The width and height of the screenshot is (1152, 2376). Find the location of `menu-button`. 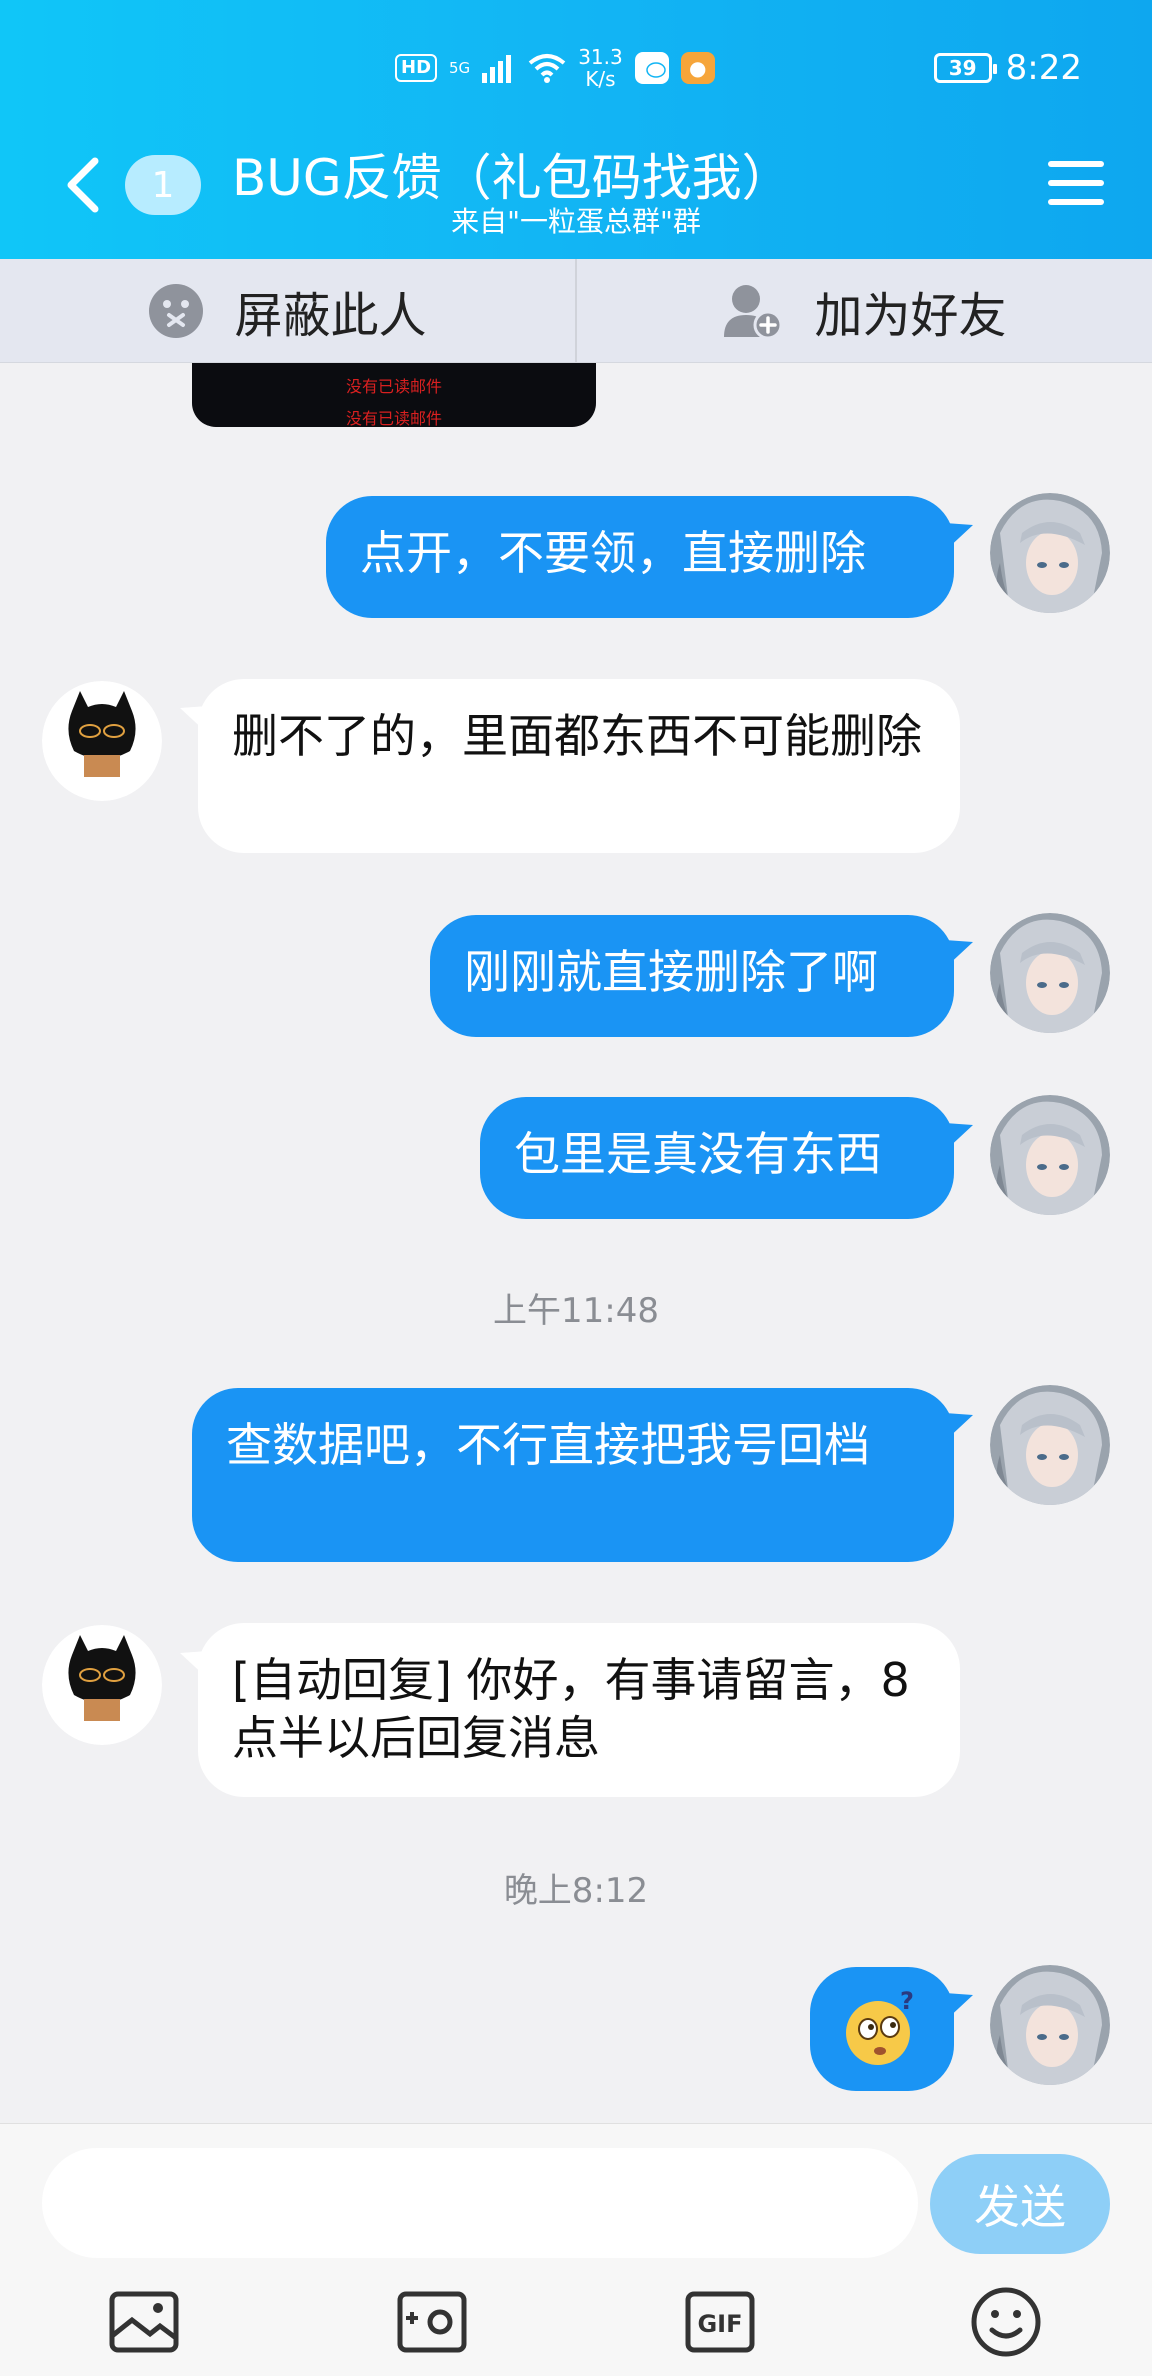

menu-button is located at coordinates (1078, 183).